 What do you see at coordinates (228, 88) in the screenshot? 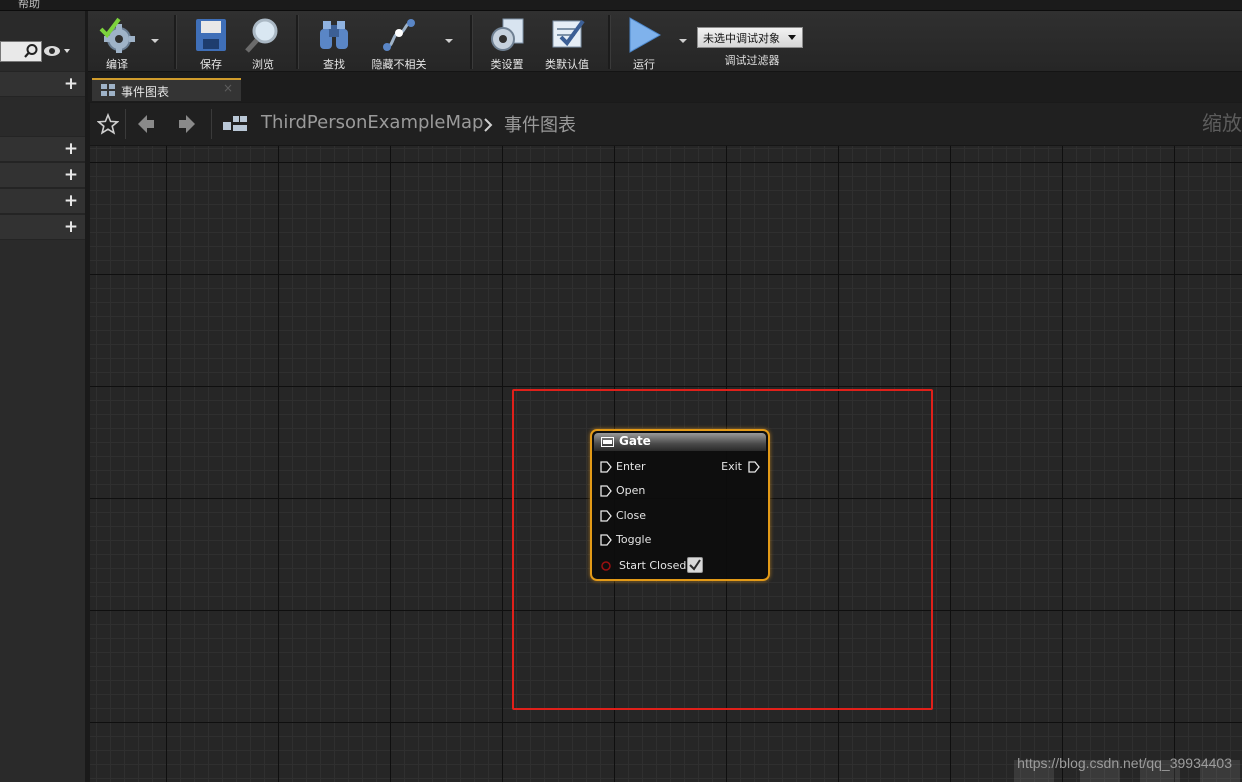
I see `close-icon: ×` at bounding box center [228, 88].